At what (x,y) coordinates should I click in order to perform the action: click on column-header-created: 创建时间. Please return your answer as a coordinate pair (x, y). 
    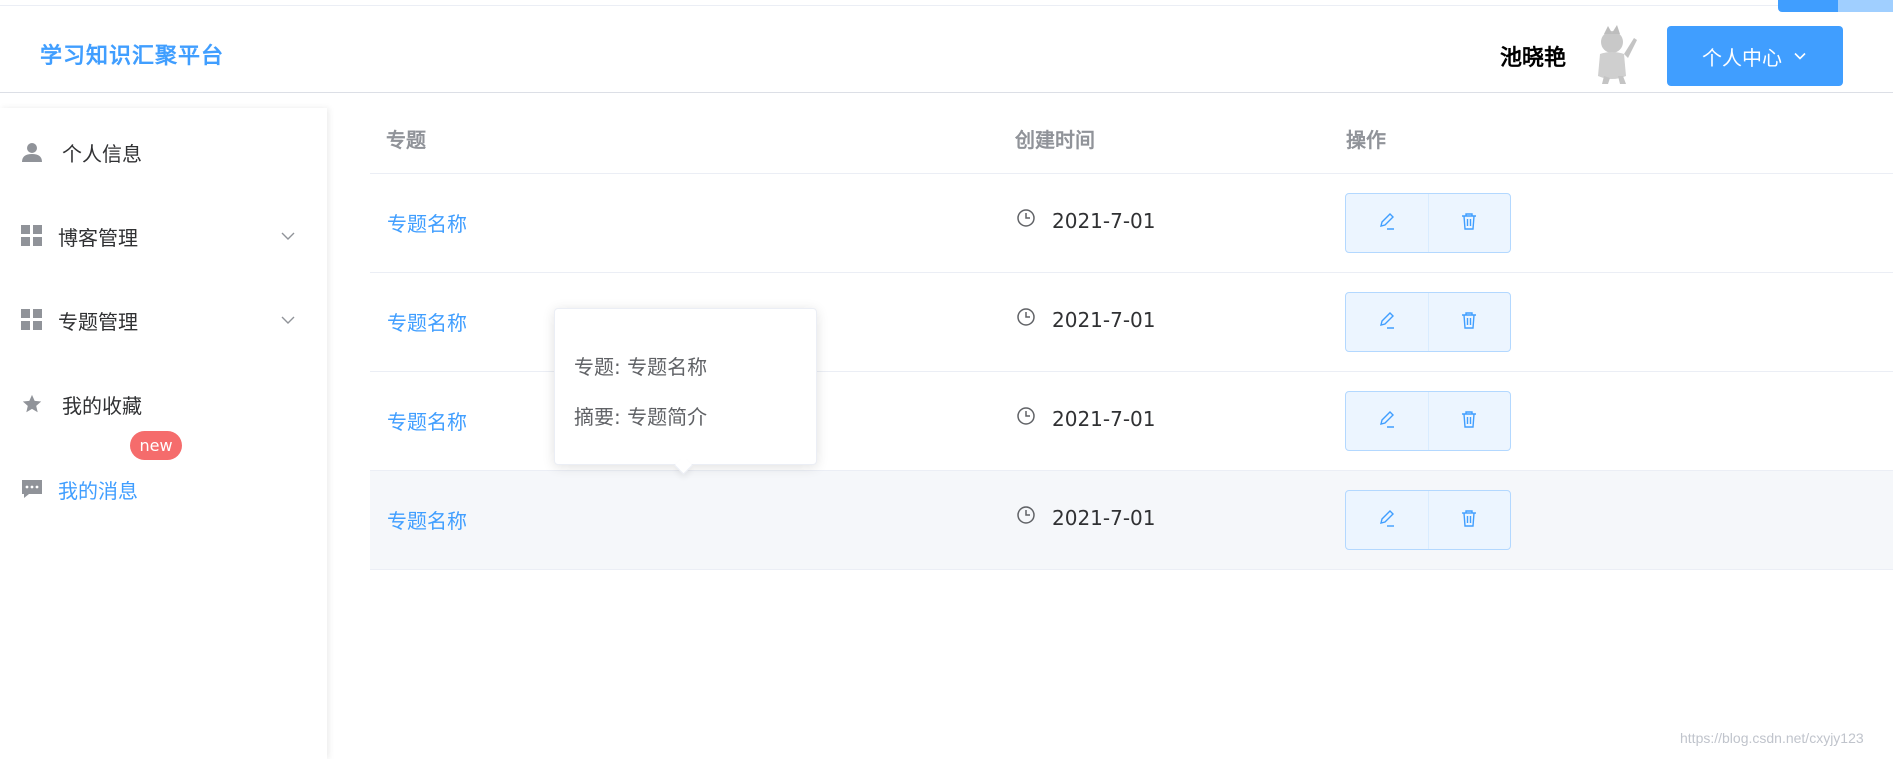
    Looking at the image, I should click on (1055, 140).